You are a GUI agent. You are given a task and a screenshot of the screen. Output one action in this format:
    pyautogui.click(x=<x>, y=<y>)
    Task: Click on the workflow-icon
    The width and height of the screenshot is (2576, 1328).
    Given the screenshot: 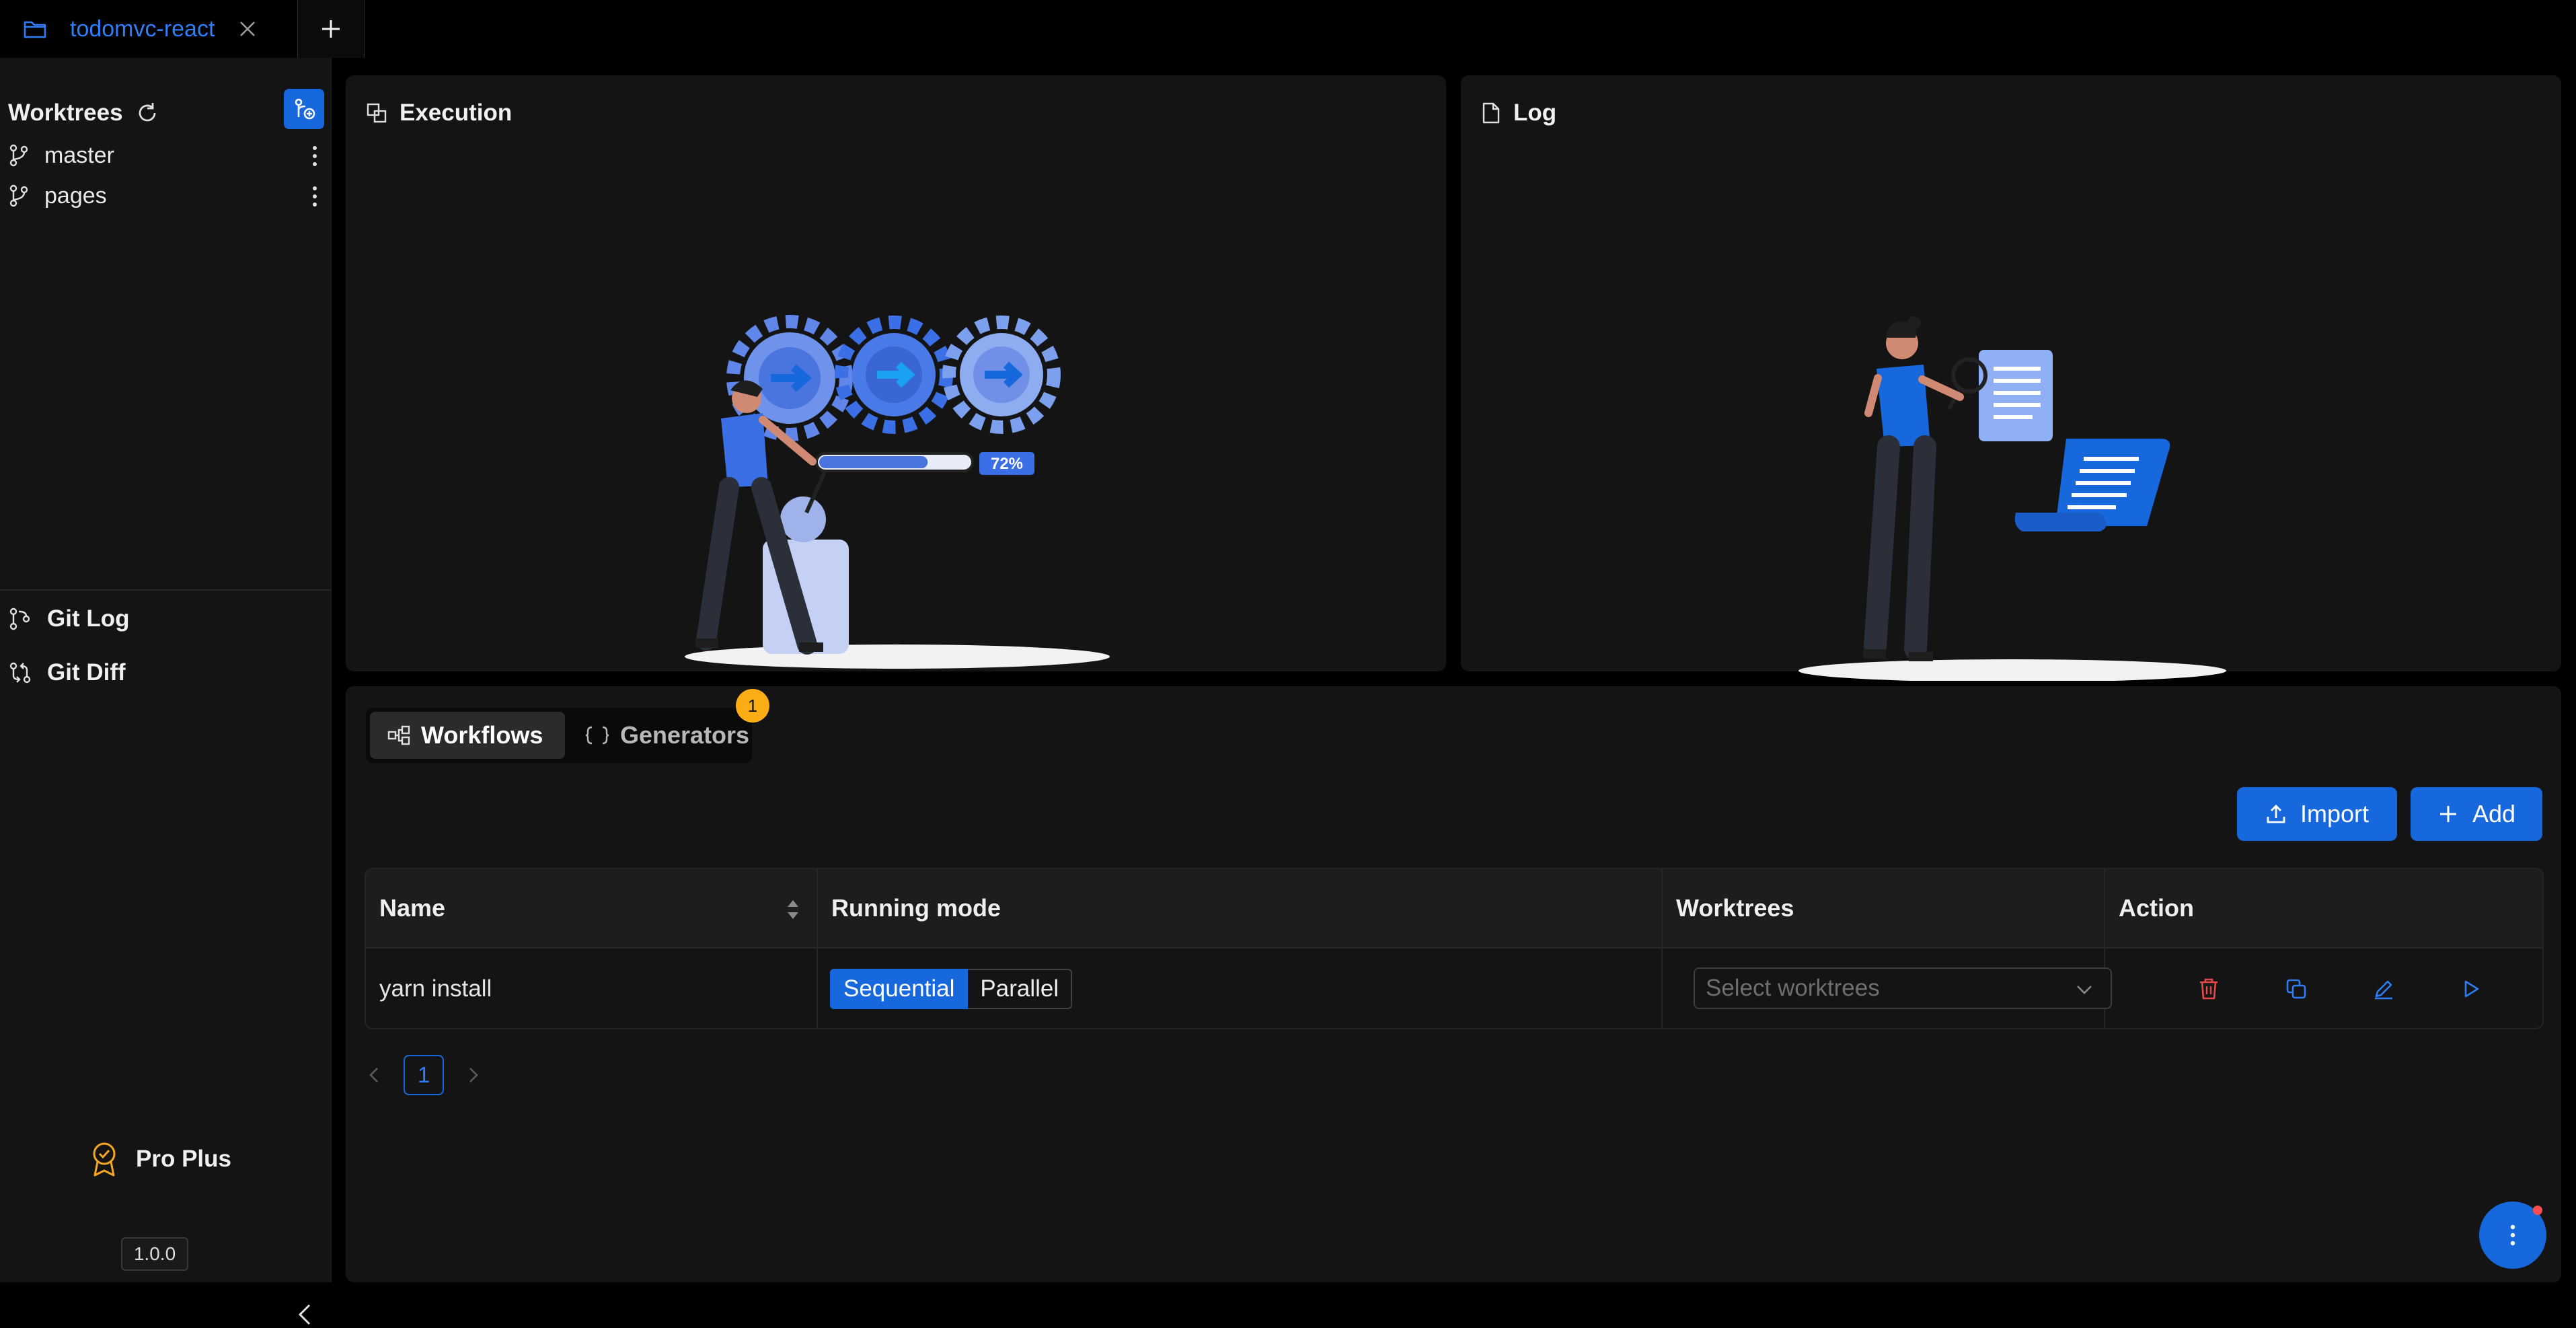 What is the action you would take?
    pyautogui.click(x=398, y=735)
    